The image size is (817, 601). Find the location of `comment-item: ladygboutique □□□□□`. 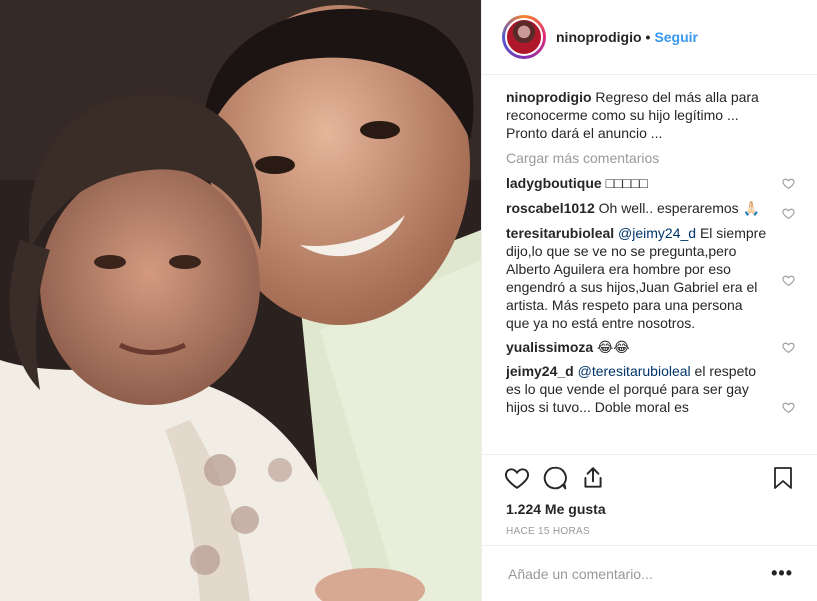

comment-item: ladygboutique □□□□□ is located at coordinates (650, 183).